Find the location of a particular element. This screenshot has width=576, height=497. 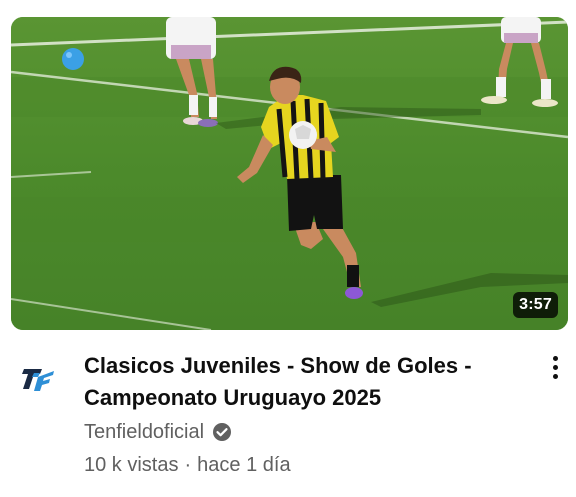

video-stats: 10 k vistas · hace 1 día is located at coordinates (299, 465).